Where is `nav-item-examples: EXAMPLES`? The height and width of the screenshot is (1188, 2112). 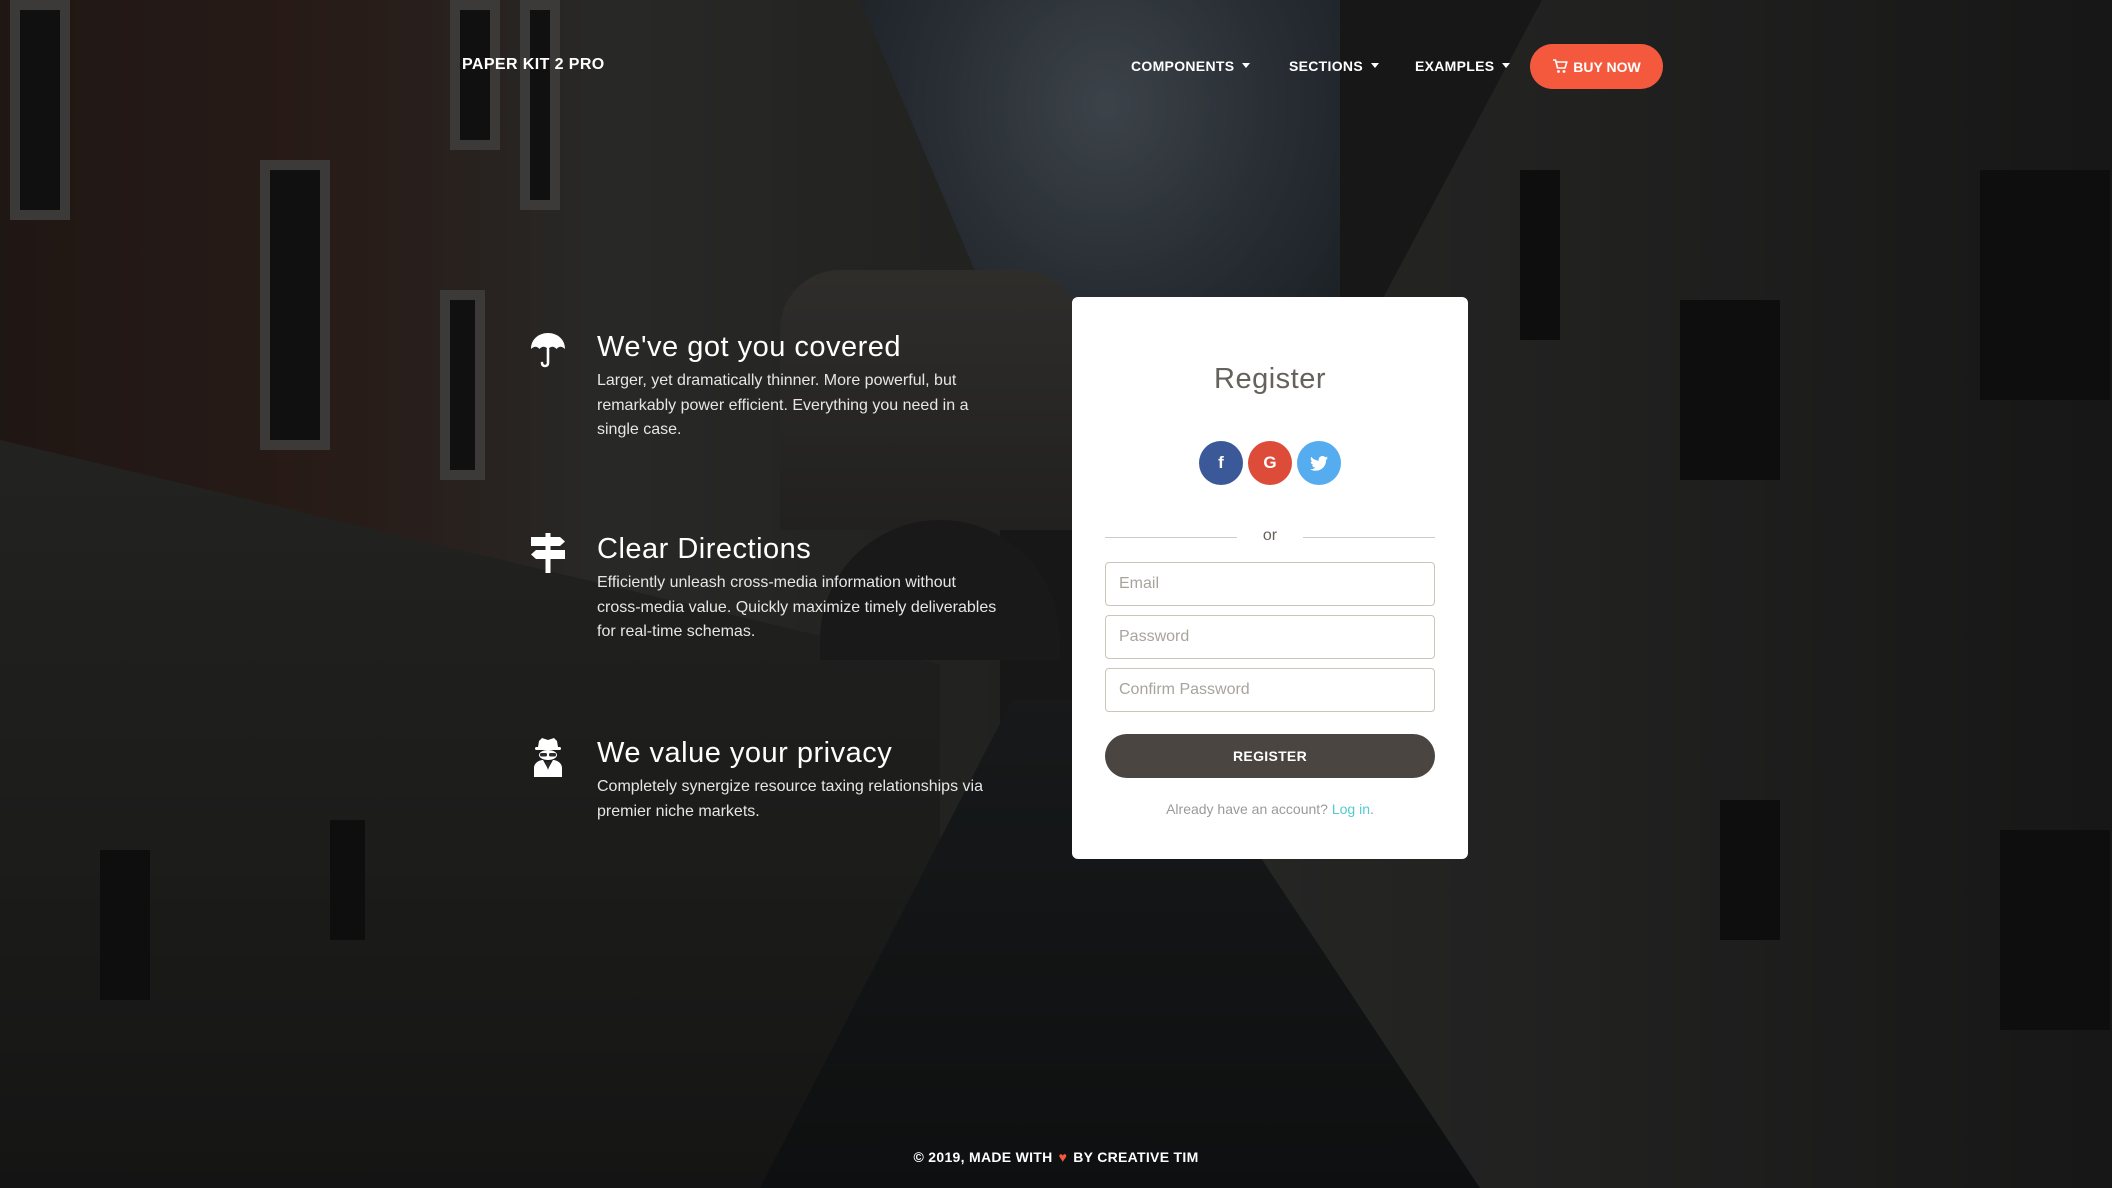
nav-item-examples: EXAMPLES is located at coordinates (1463, 66).